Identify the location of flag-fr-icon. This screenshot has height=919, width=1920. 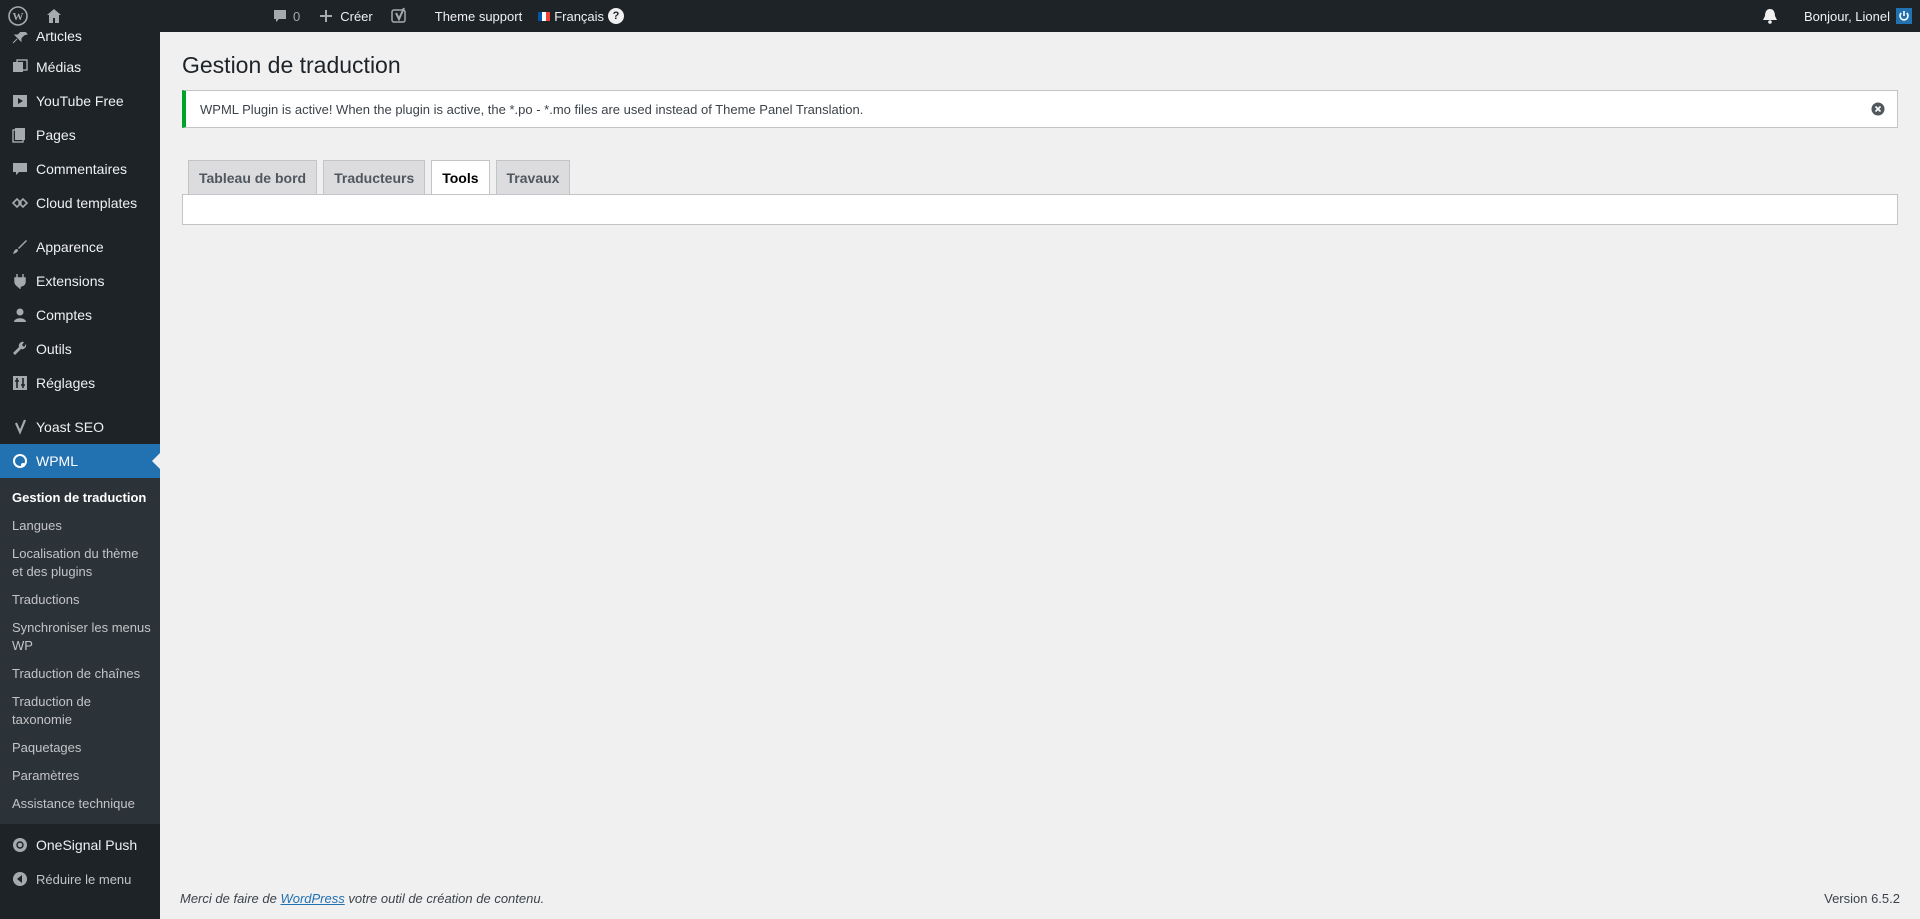
(544, 16).